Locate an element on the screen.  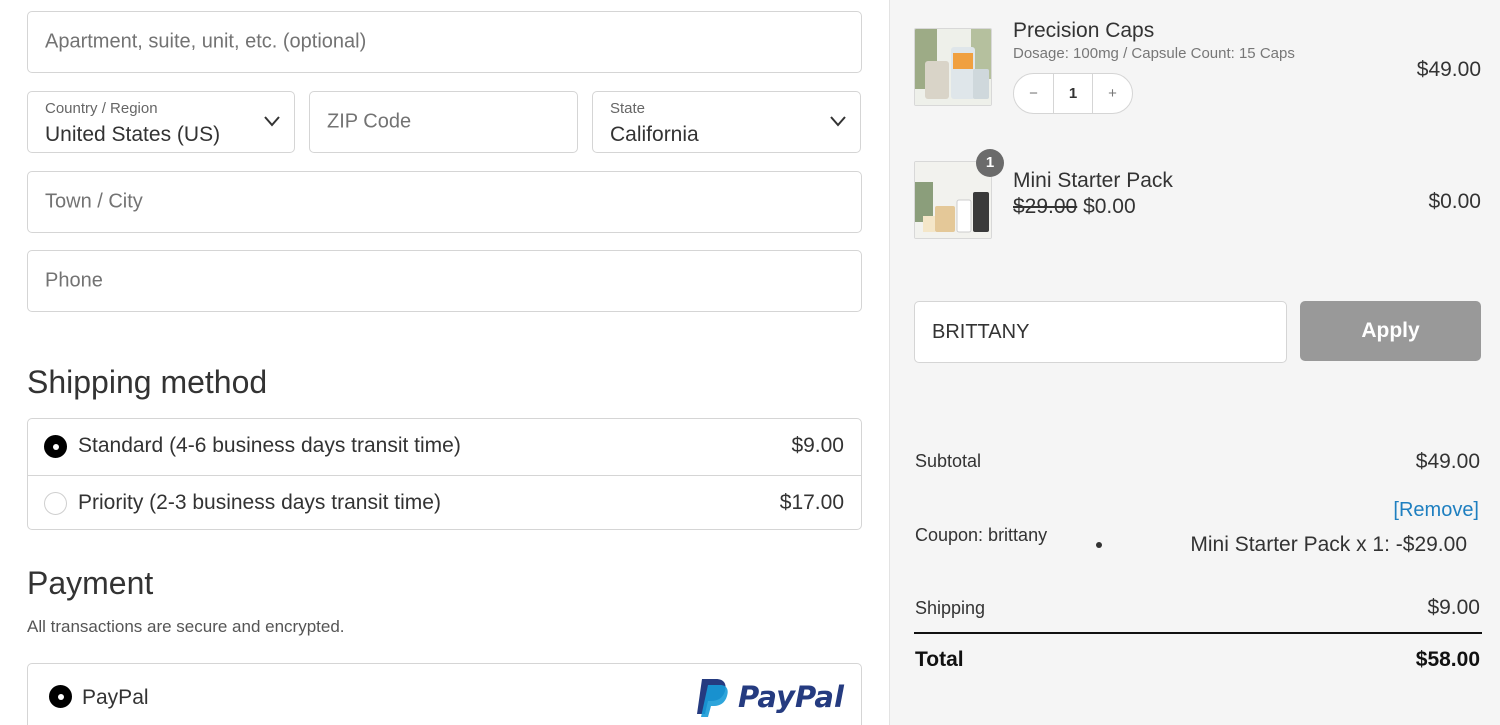
quantity-stepper: − 1 + is located at coordinates (1073, 93).